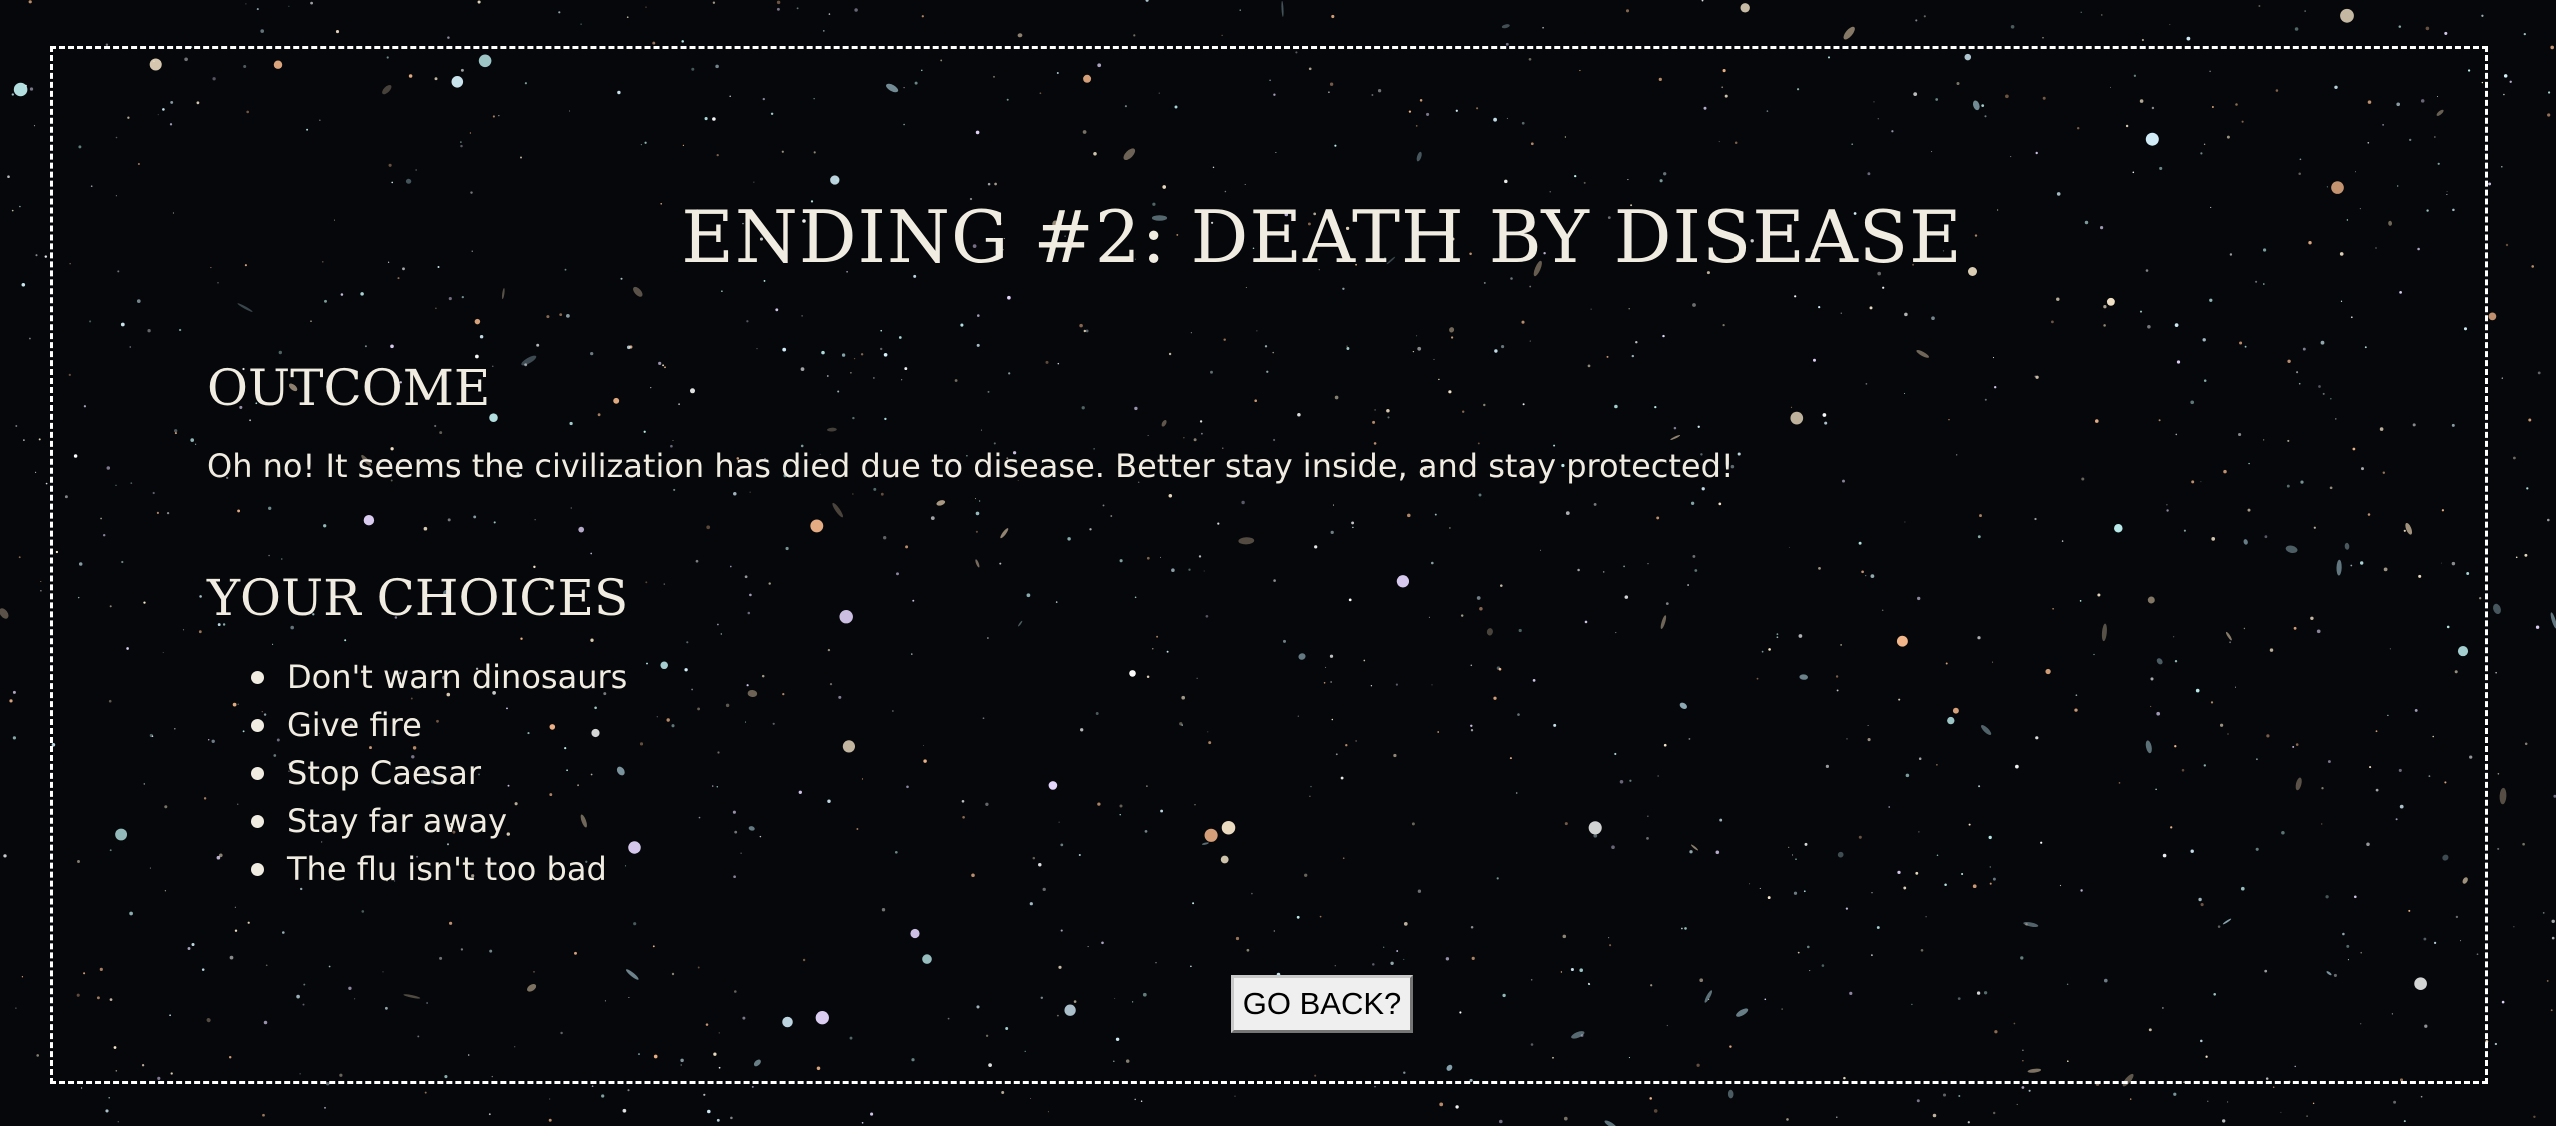 Image resolution: width=2556 pixels, height=1126 pixels. What do you see at coordinates (384, 773) in the screenshot?
I see `choice-label: Stop Caesar` at bounding box center [384, 773].